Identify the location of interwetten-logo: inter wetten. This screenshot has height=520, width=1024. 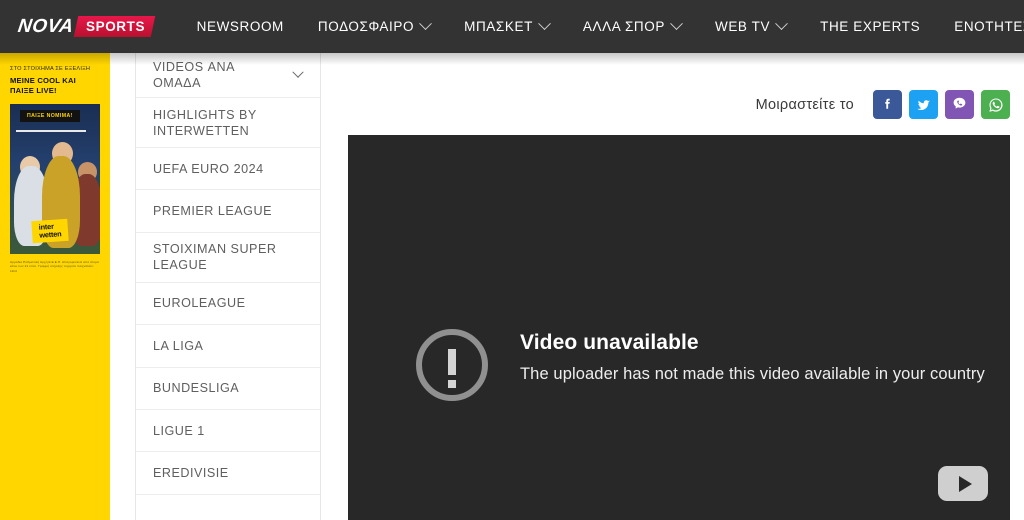
(50, 231).